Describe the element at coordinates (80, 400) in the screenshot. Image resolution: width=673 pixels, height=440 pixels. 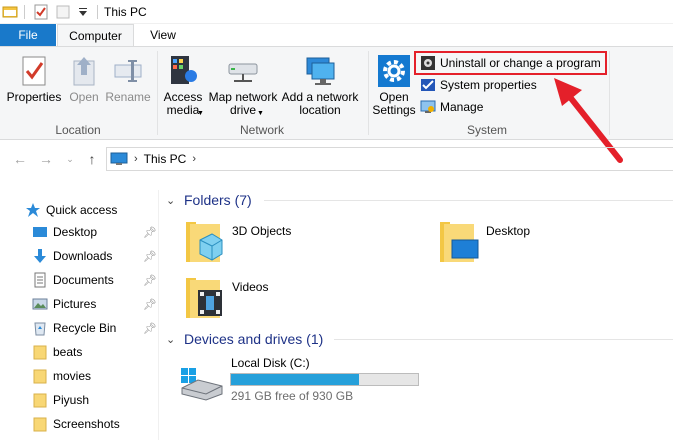
I see `nav-item-piyush: Piyush` at that location.